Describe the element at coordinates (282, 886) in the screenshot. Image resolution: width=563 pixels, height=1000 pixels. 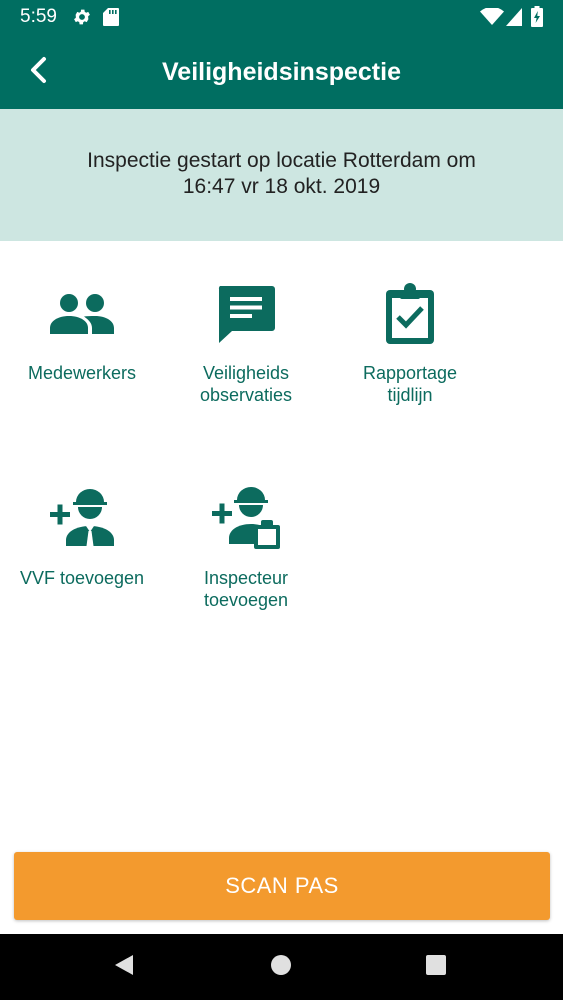
I see `scan-pass-button: SCAN PAS` at that location.